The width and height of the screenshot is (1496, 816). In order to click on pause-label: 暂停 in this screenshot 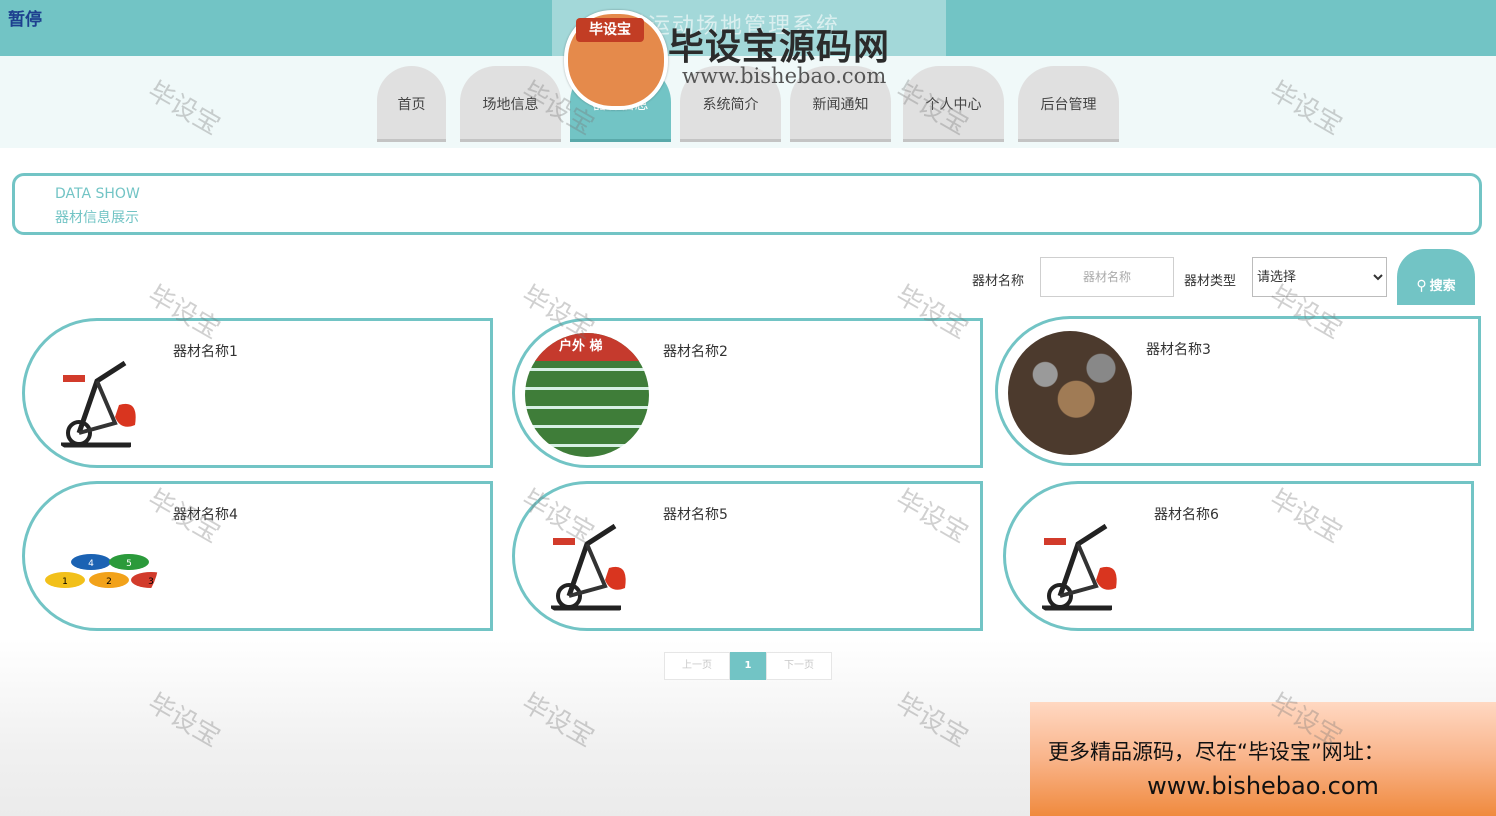, I will do `click(25, 17)`.